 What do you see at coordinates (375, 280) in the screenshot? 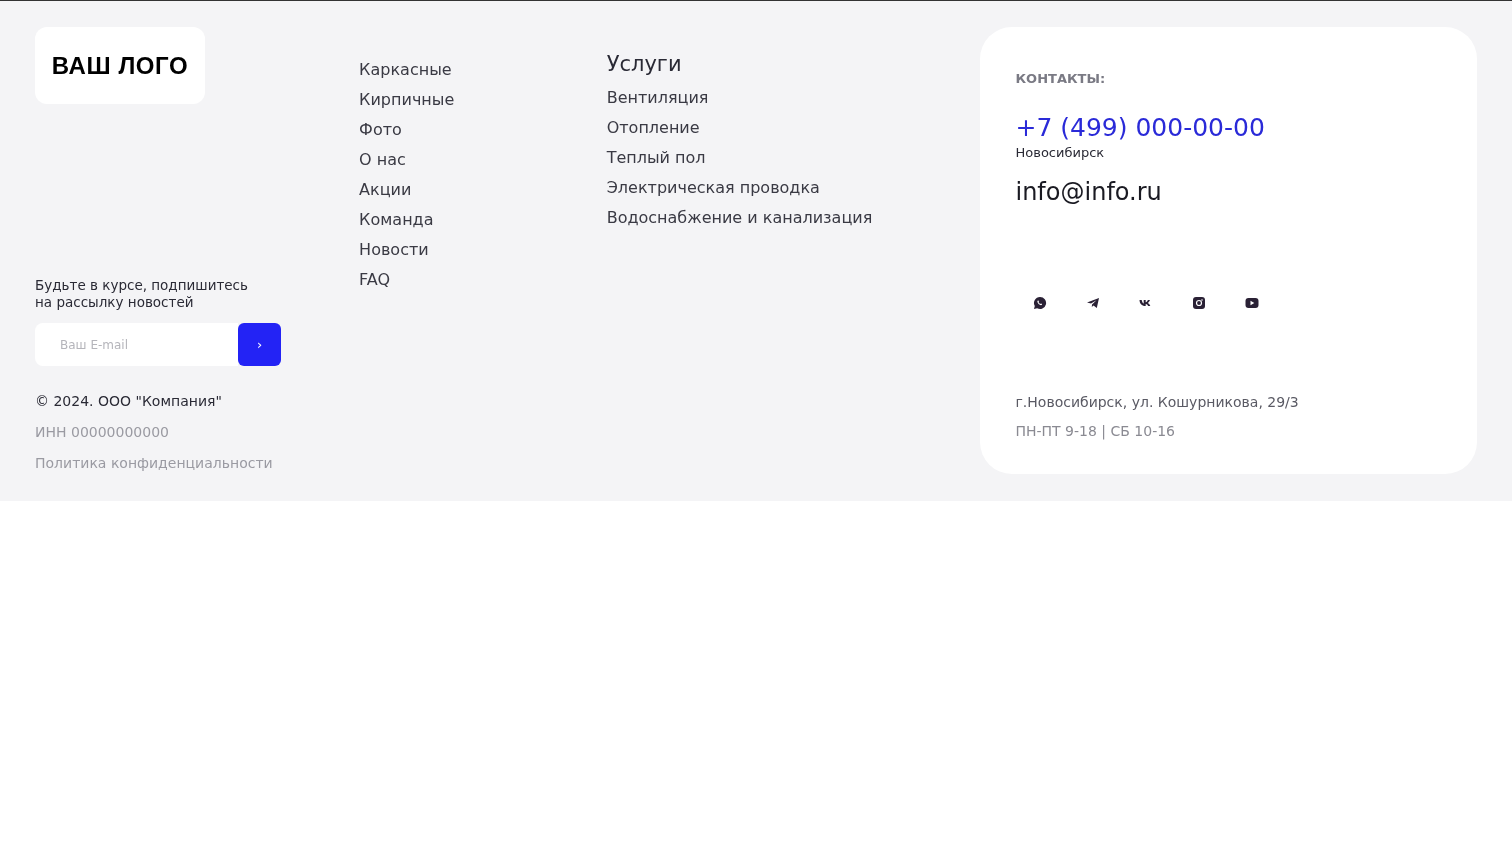
I see `menu-link: FAQ` at bounding box center [375, 280].